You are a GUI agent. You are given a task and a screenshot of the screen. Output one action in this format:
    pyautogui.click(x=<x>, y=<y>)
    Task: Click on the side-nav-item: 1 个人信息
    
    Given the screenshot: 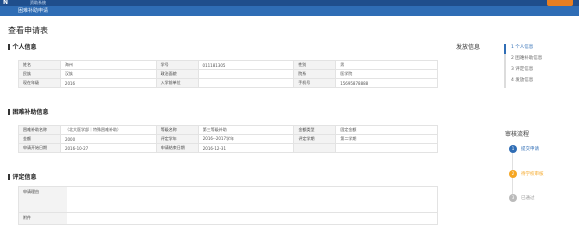 What is the action you would take?
    pyautogui.click(x=522, y=47)
    